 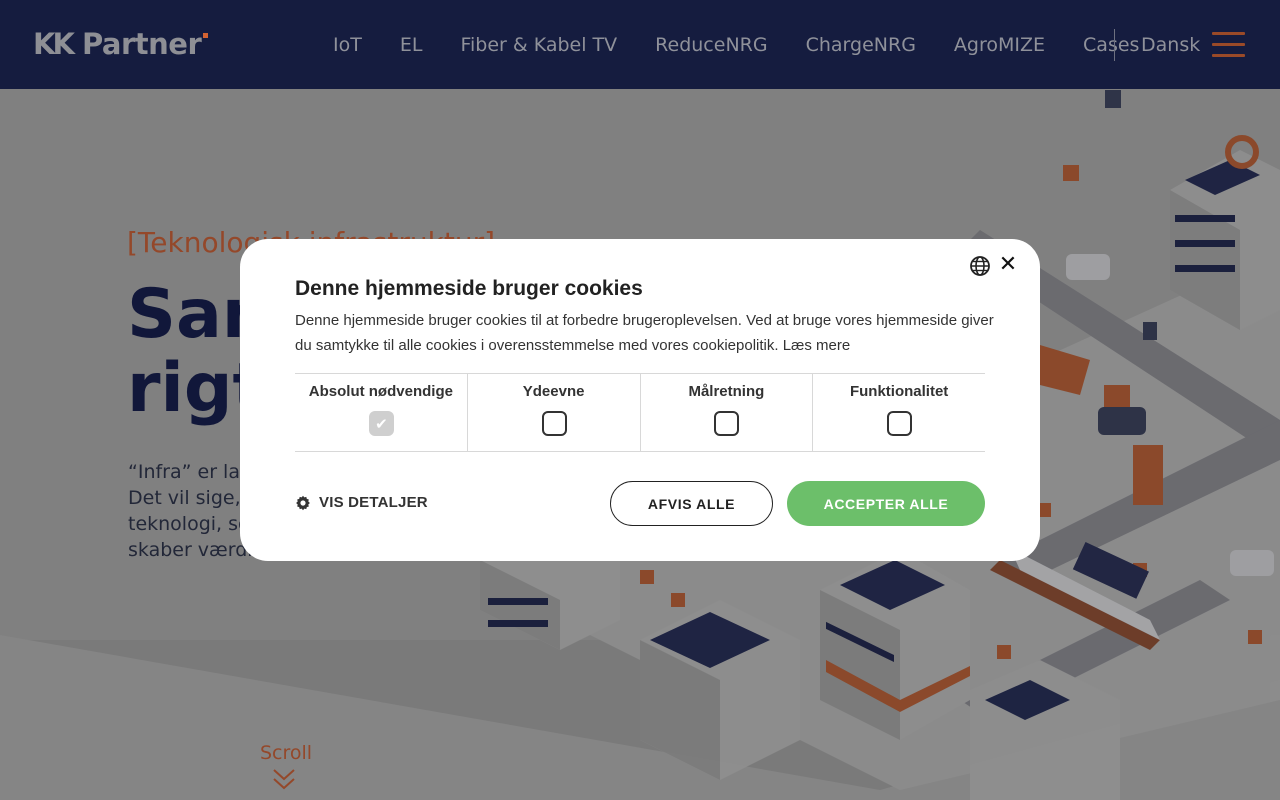 I want to click on logo-brand: KK, so click(x=54, y=44).